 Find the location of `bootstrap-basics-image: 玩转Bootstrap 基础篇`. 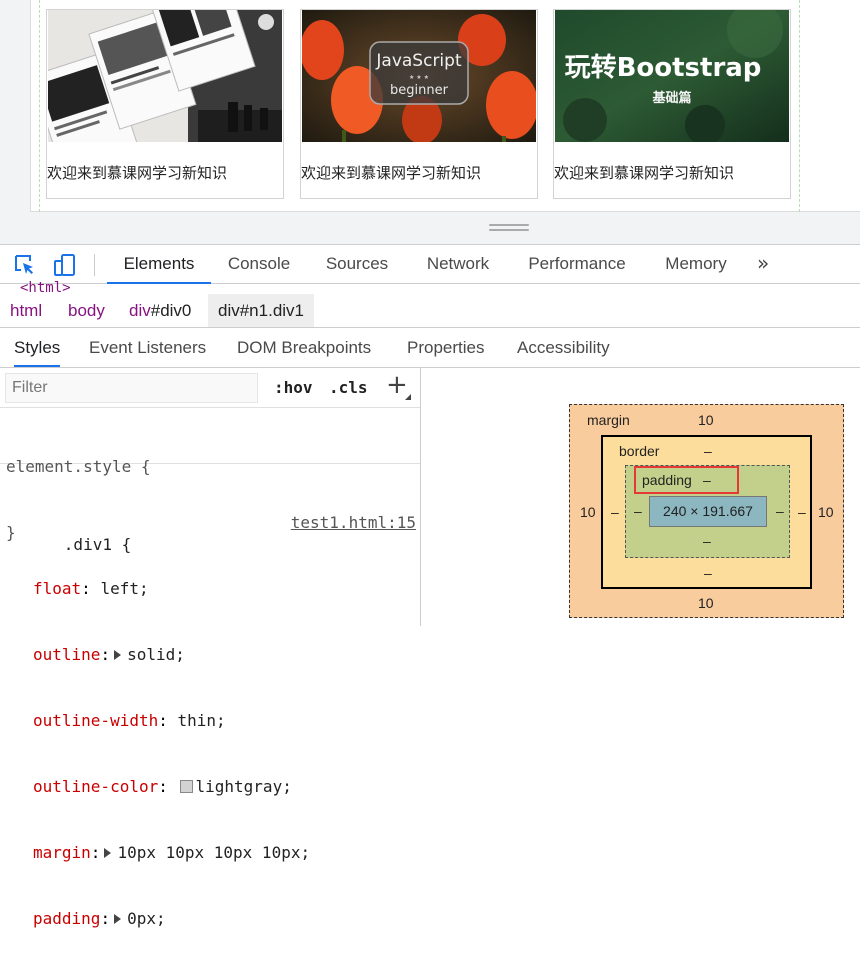

bootstrap-basics-image: 玩转Bootstrap 基础篇 is located at coordinates (672, 76).